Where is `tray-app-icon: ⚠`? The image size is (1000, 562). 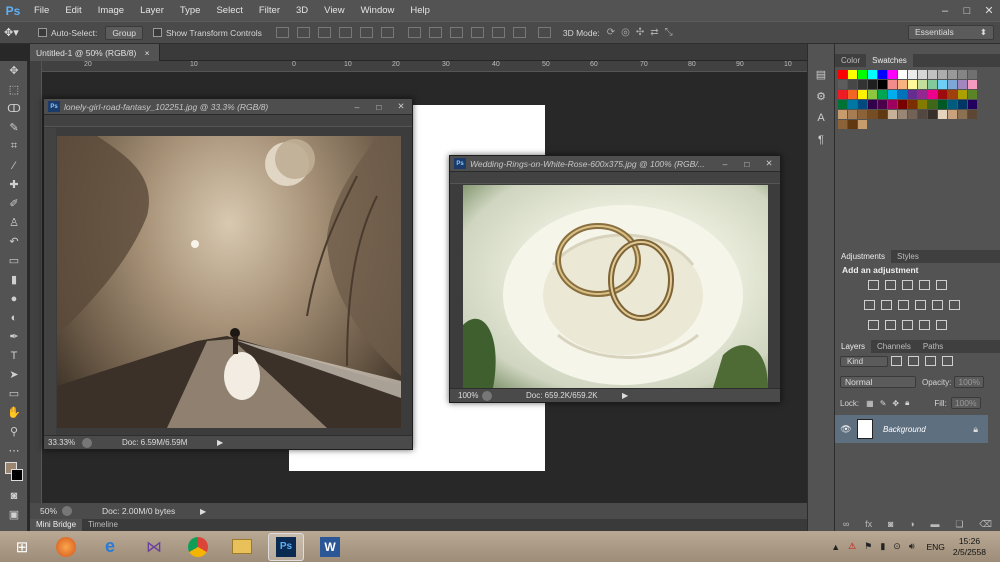
tray-app-icon: ⚠ is located at coordinates (852, 546).